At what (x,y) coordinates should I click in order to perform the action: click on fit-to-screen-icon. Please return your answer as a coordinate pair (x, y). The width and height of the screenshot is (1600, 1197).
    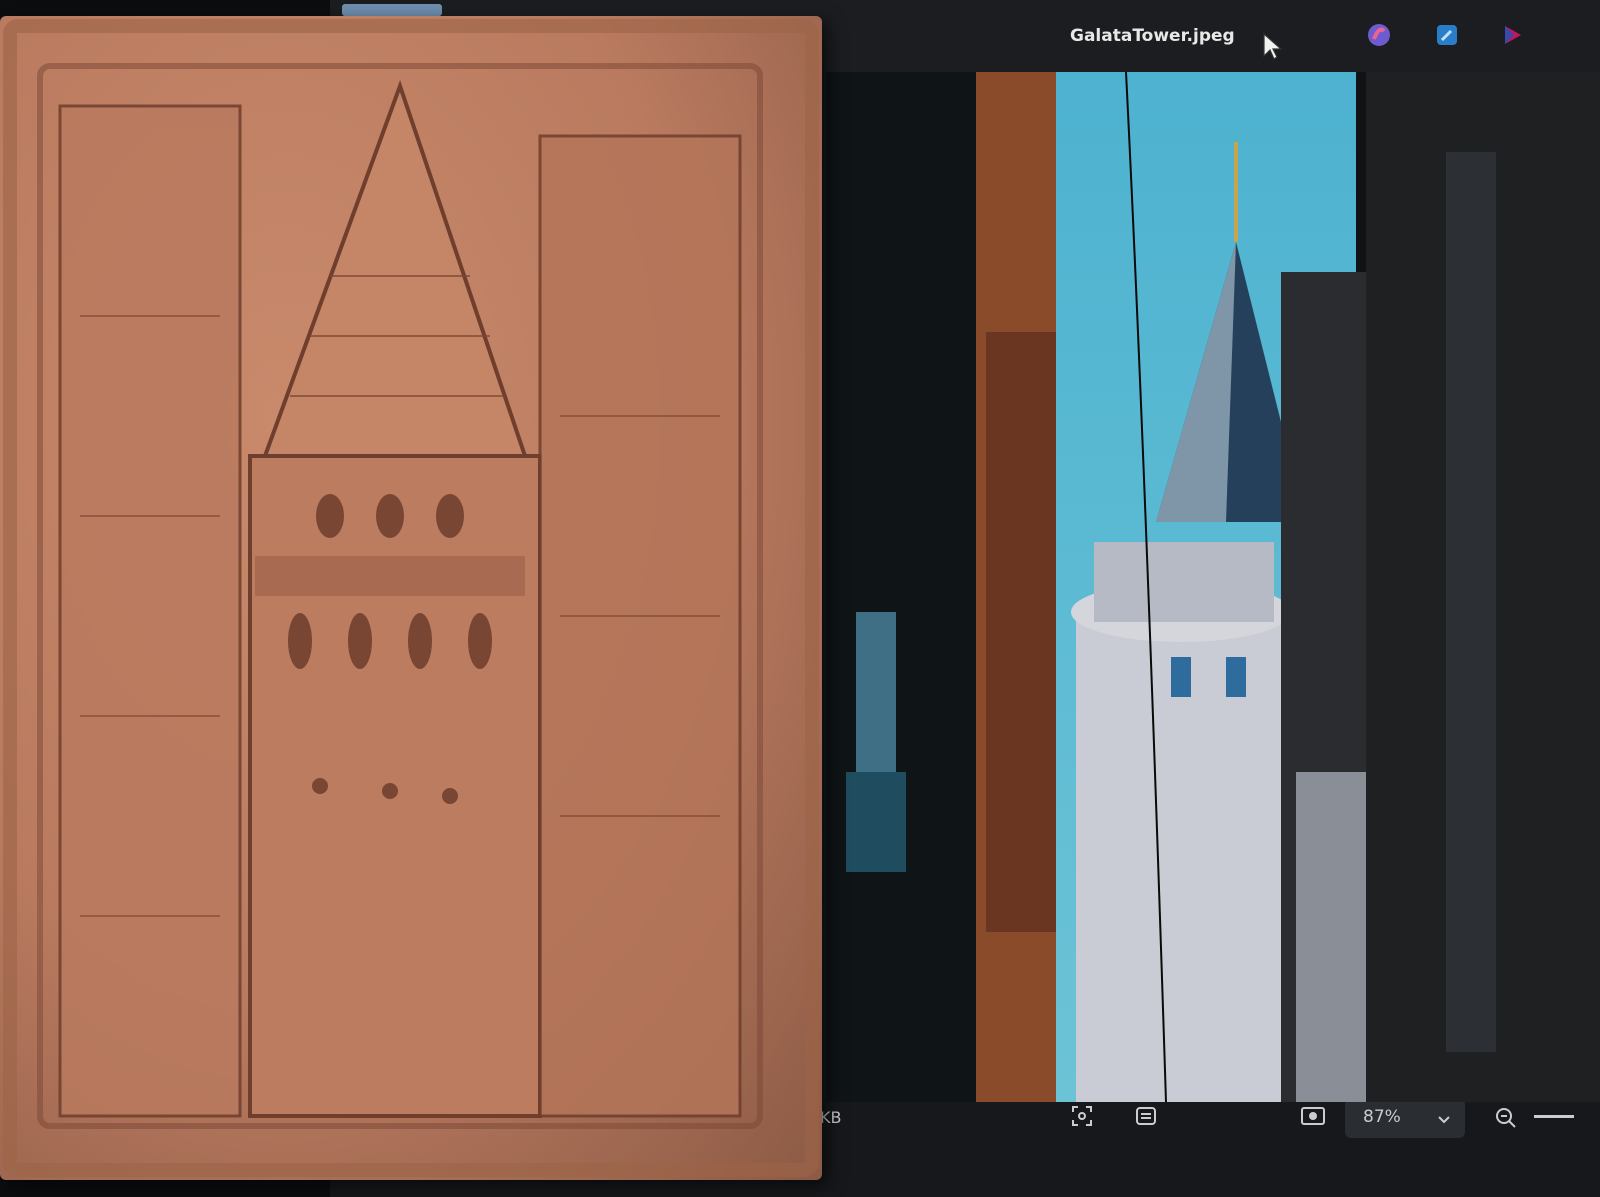
    Looking at the image, I should click on (1082, 1118).